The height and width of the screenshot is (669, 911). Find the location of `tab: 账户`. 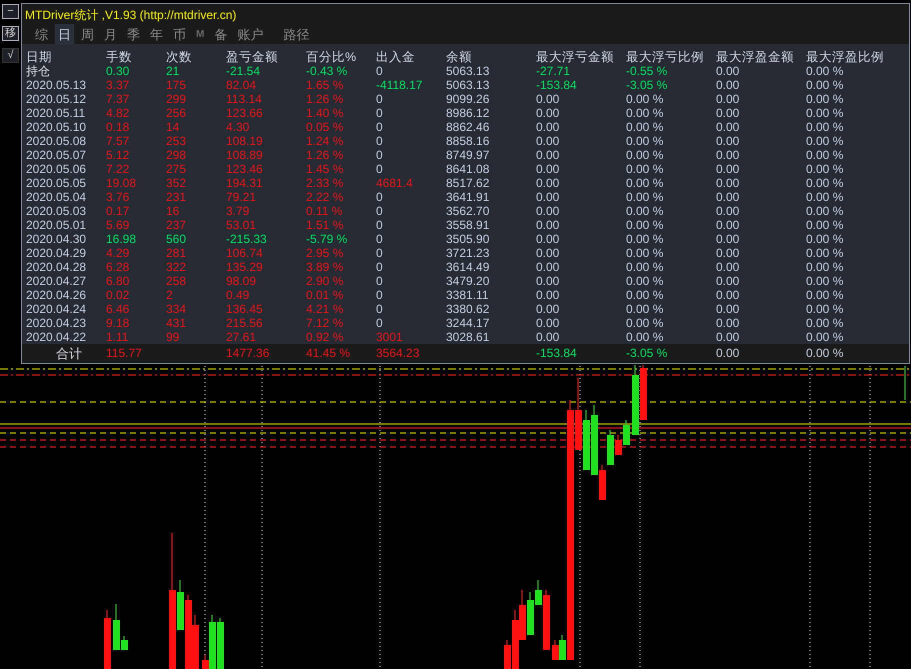

tab: 账户 is located at coordinates (250, 34).